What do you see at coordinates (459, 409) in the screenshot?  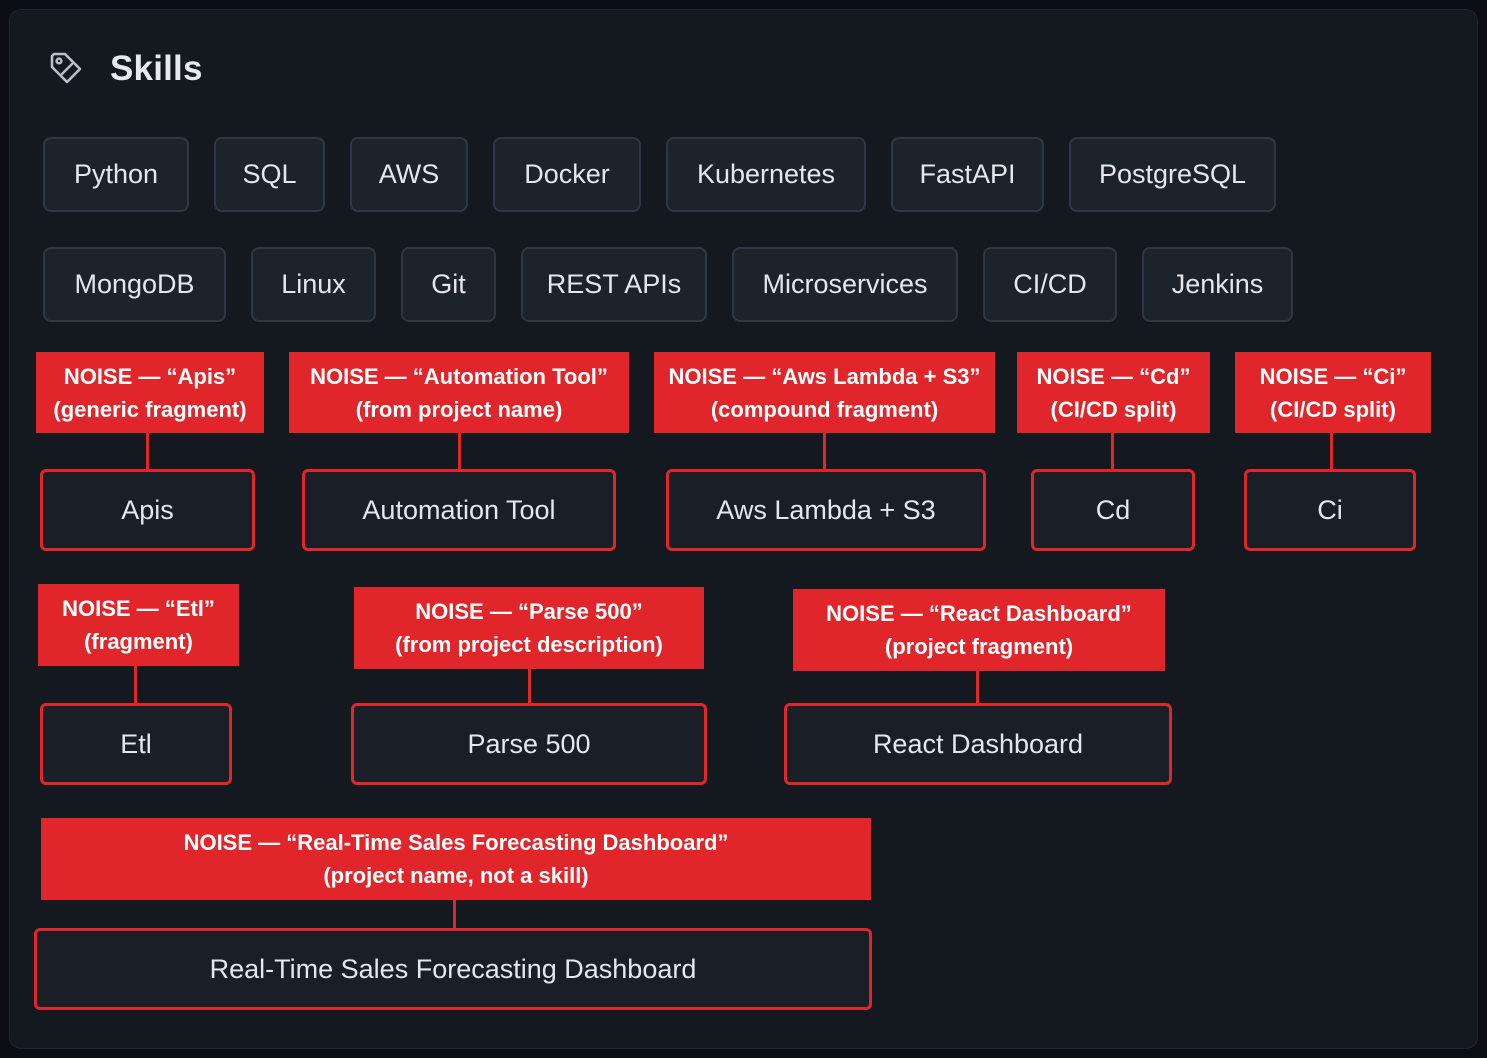 I see `noise-annotation-reason: (from project name)` at bounding box center [459, 409].